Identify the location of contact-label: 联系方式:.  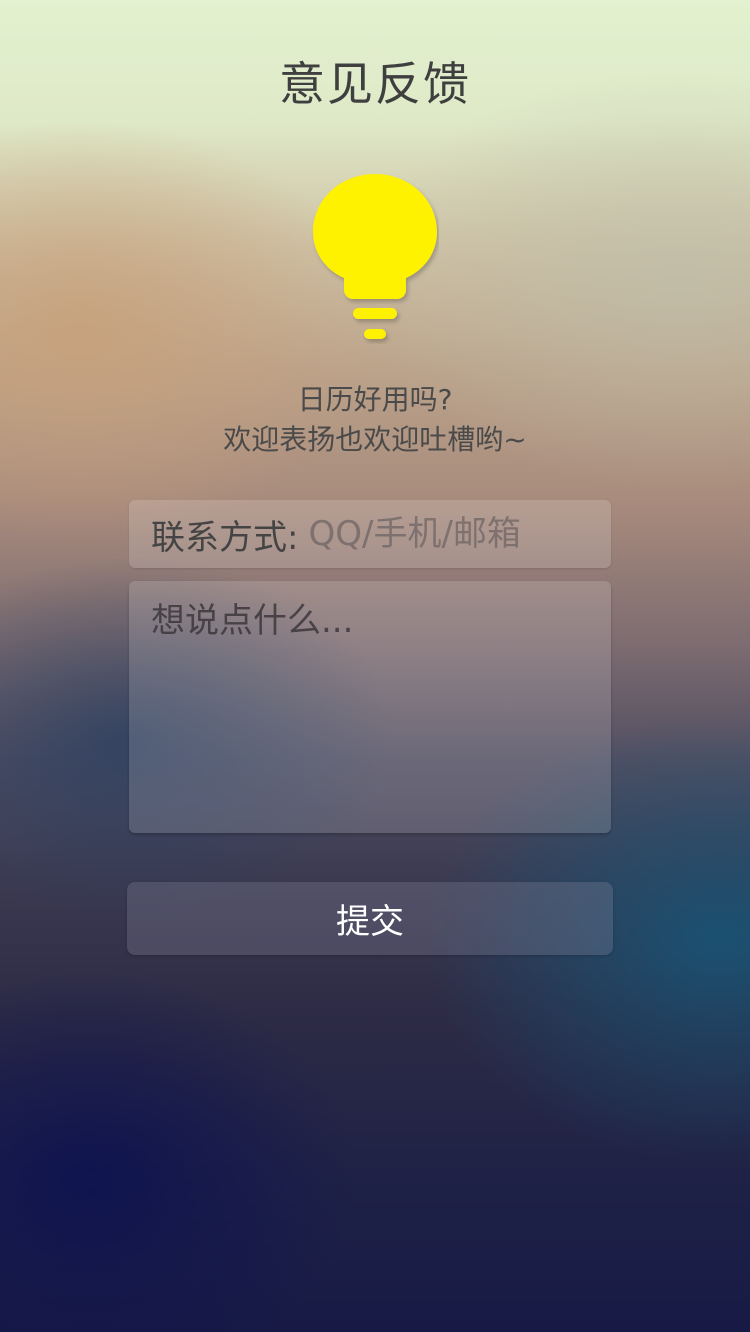
(225, 537).